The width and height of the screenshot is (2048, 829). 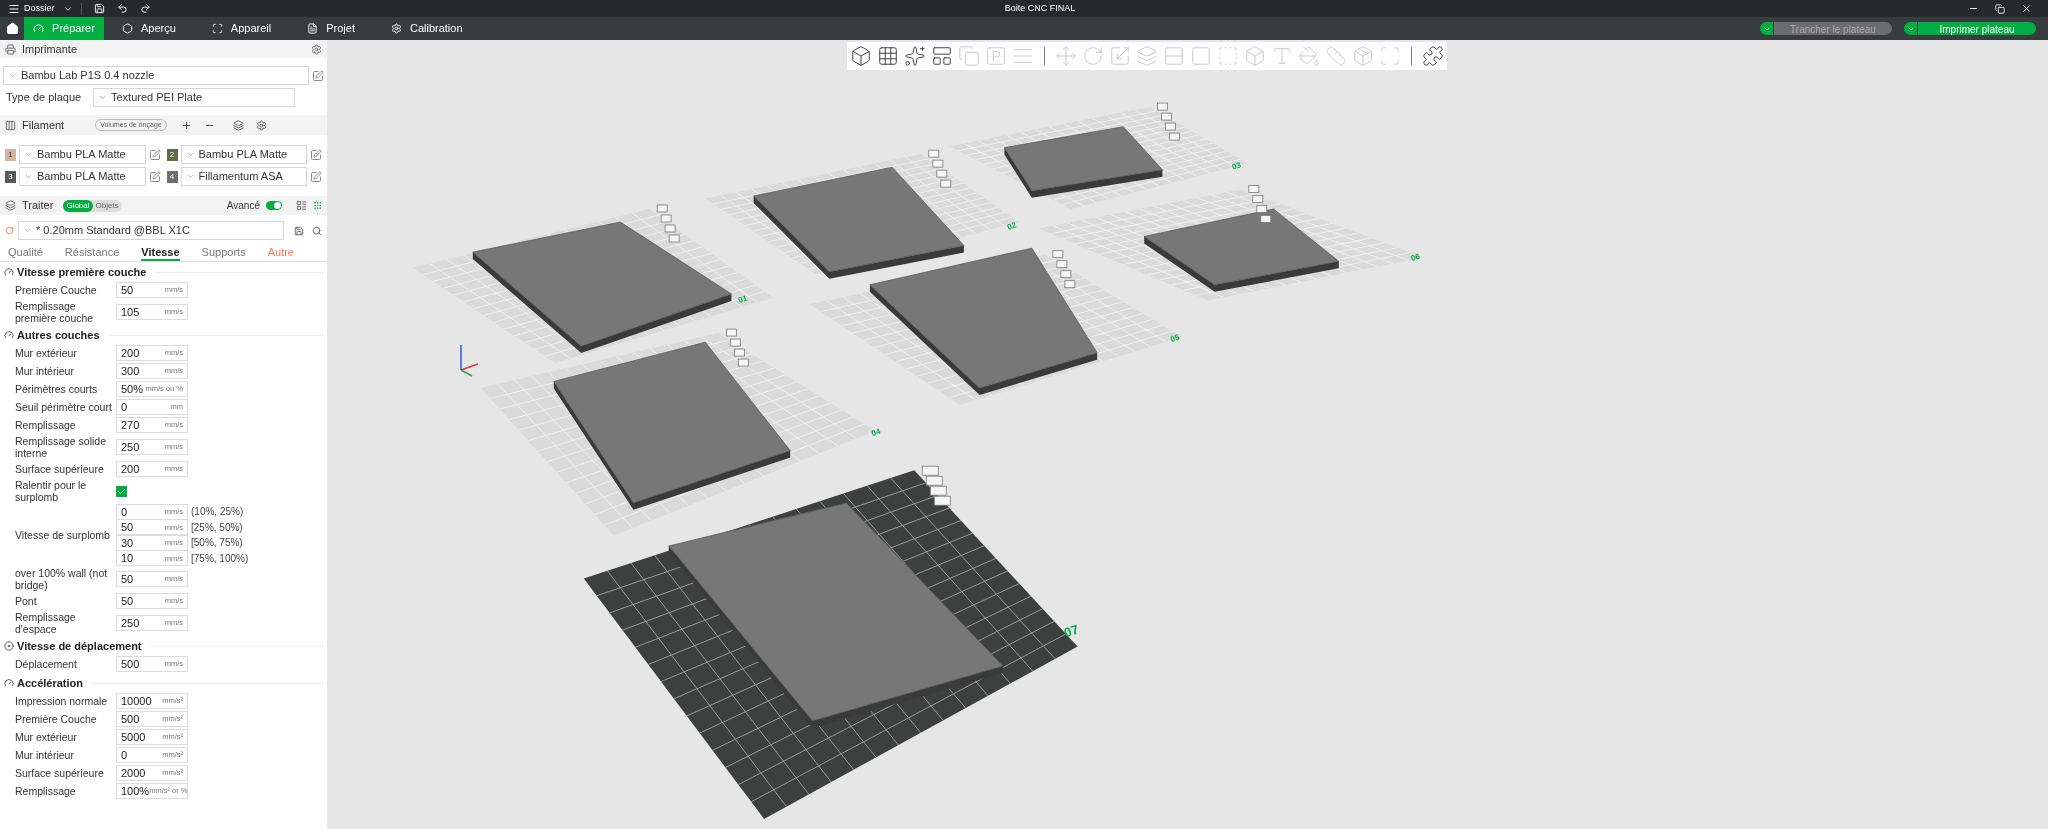 I want to click on menu-icon, so click(x=14, y=8).